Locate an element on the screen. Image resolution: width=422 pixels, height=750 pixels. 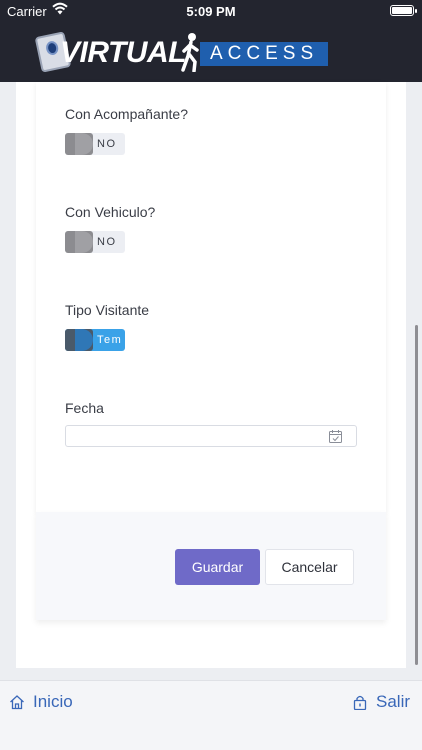
date-label: Fecha is located at coordinates (84, 408).